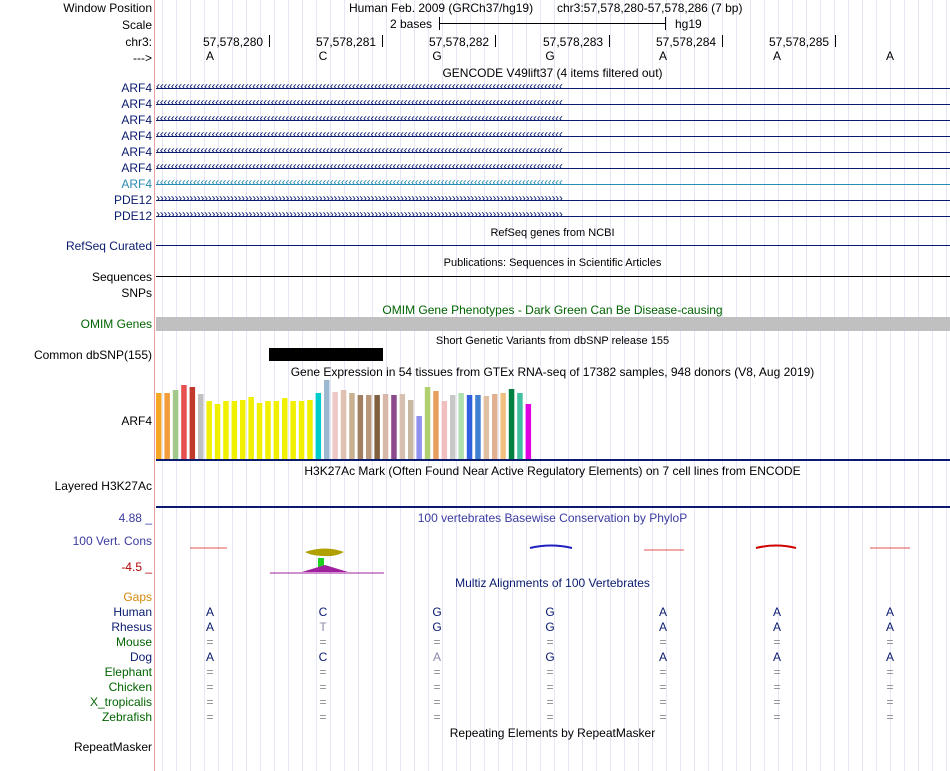 The image size is (950, 771). What do you see at coordinates (131, 627) in the screenshot?
I see `species-label: Rhesus` at bounding box center [131, 627].